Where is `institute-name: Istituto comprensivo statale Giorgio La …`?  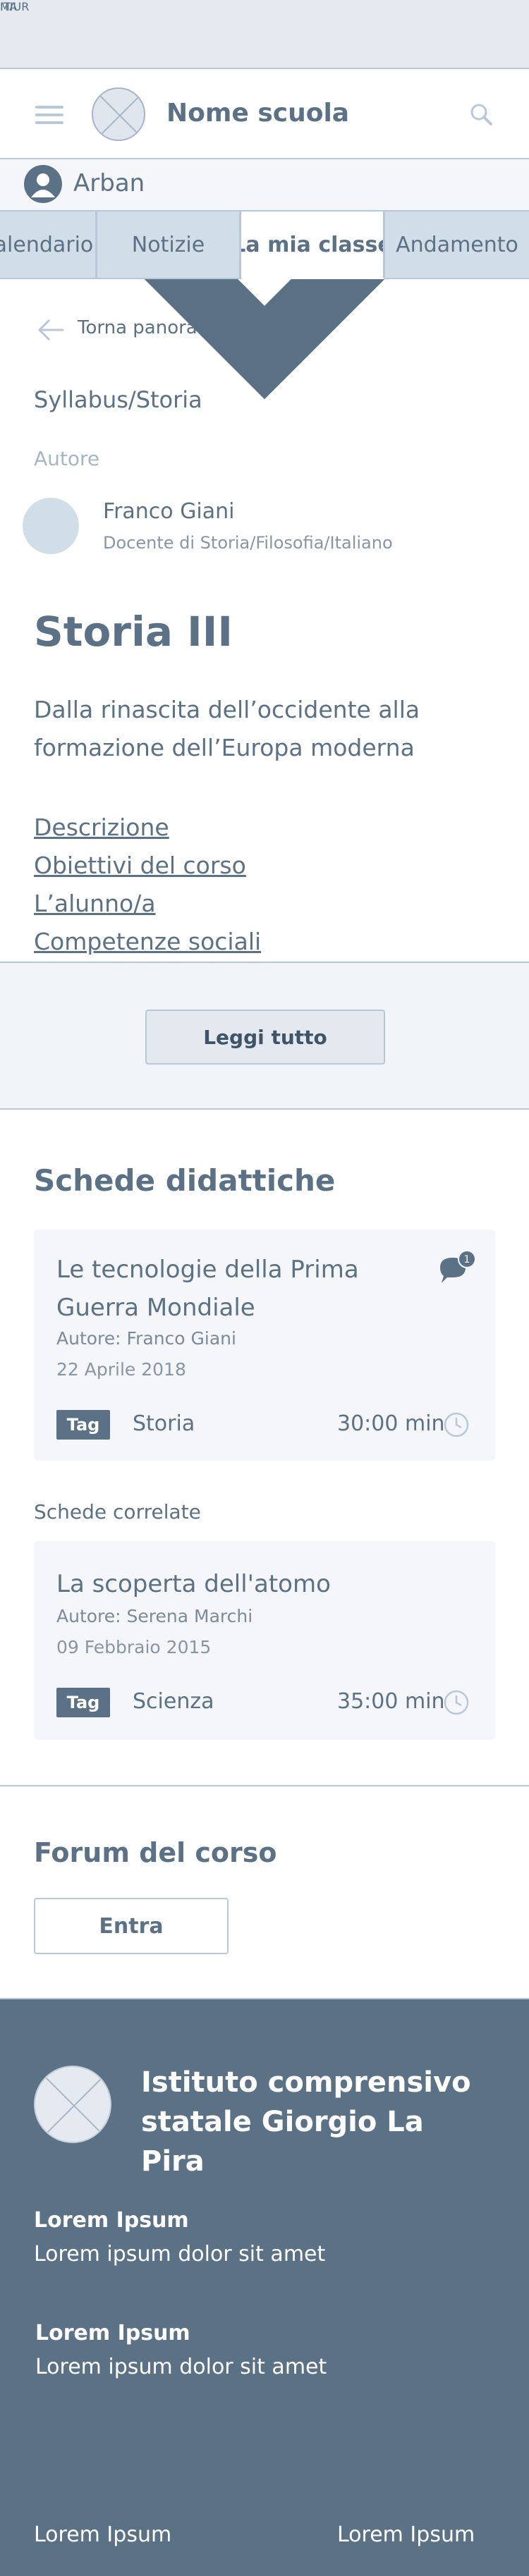 institute-name: Istituto comprensivo statale Giorgio La … is located at coordinates (306, 2122).